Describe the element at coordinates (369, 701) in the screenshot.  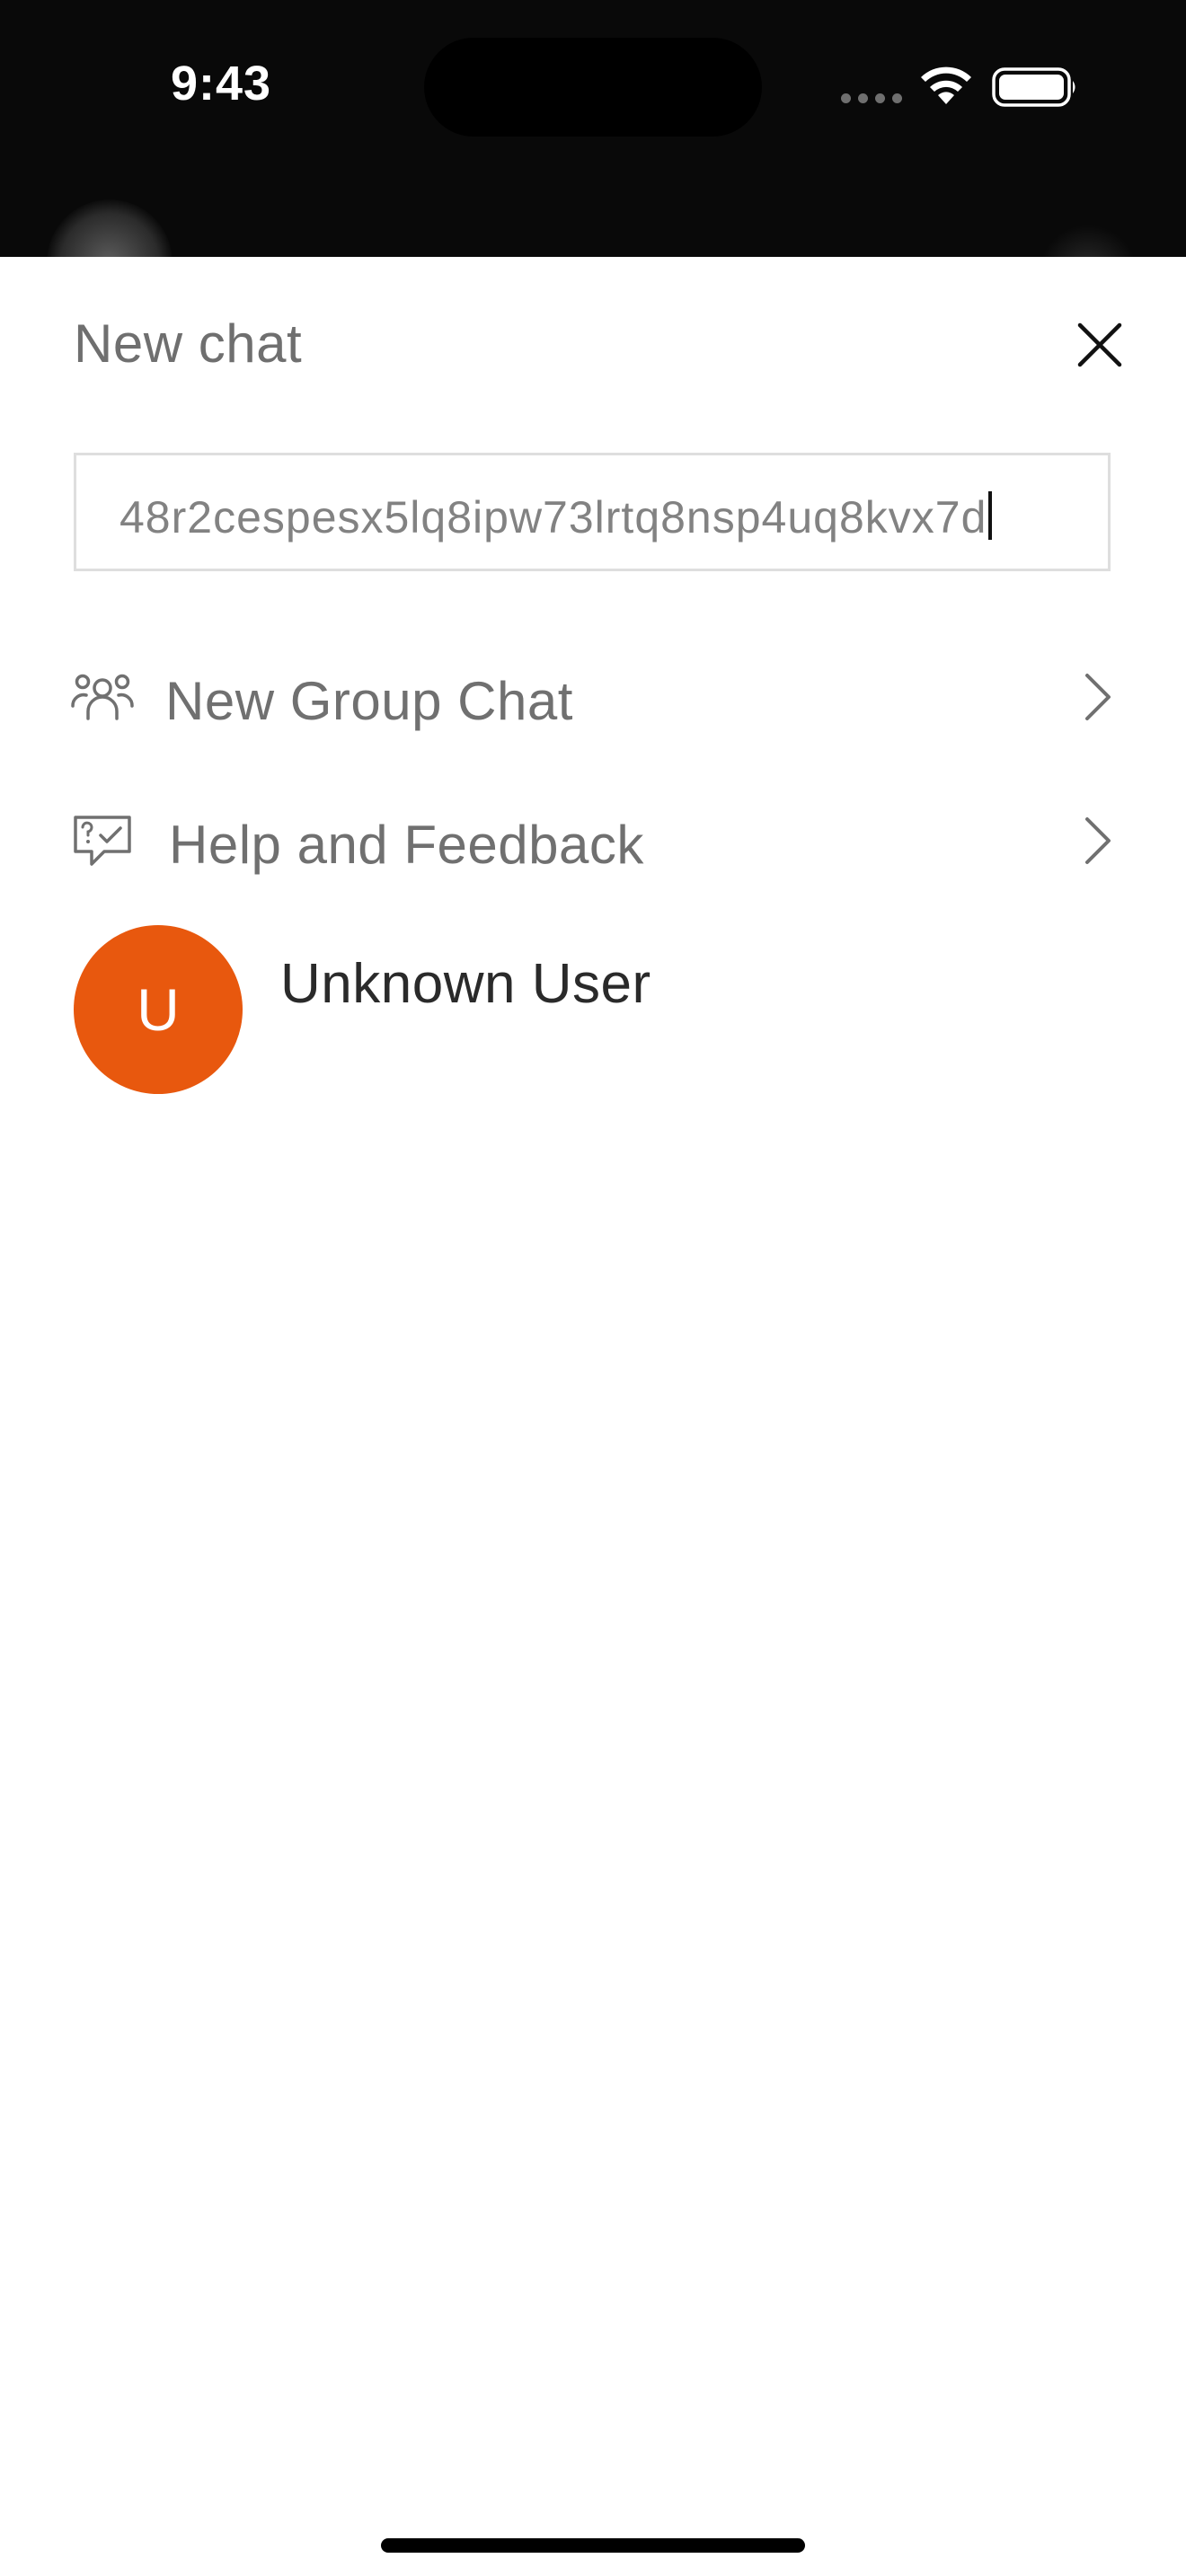
I see `new-group-chat-label: New Group Chat` at that location.